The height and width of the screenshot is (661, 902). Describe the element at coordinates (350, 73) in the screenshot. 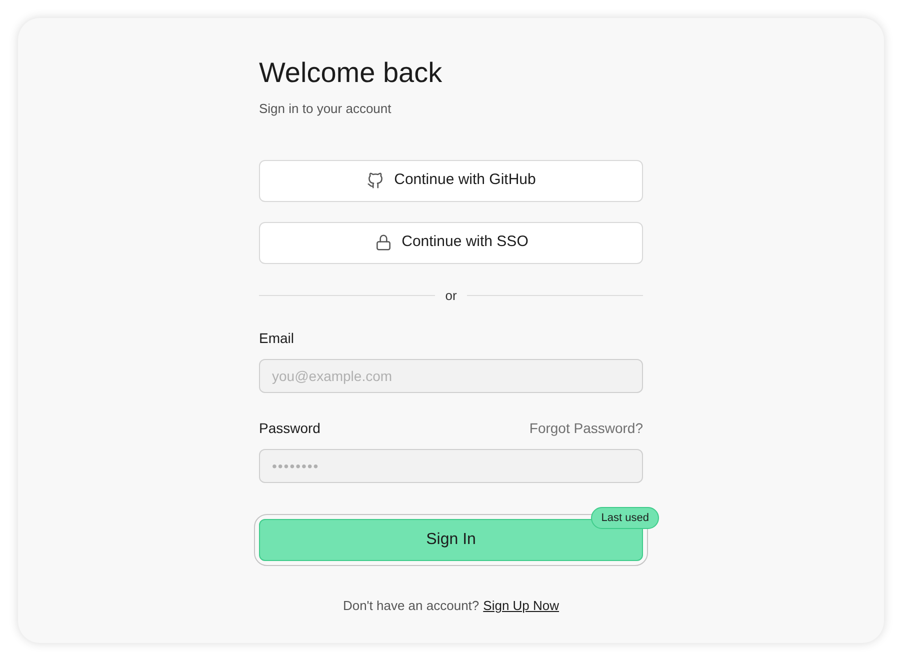

I see `page-title: Welcome back` at that location.